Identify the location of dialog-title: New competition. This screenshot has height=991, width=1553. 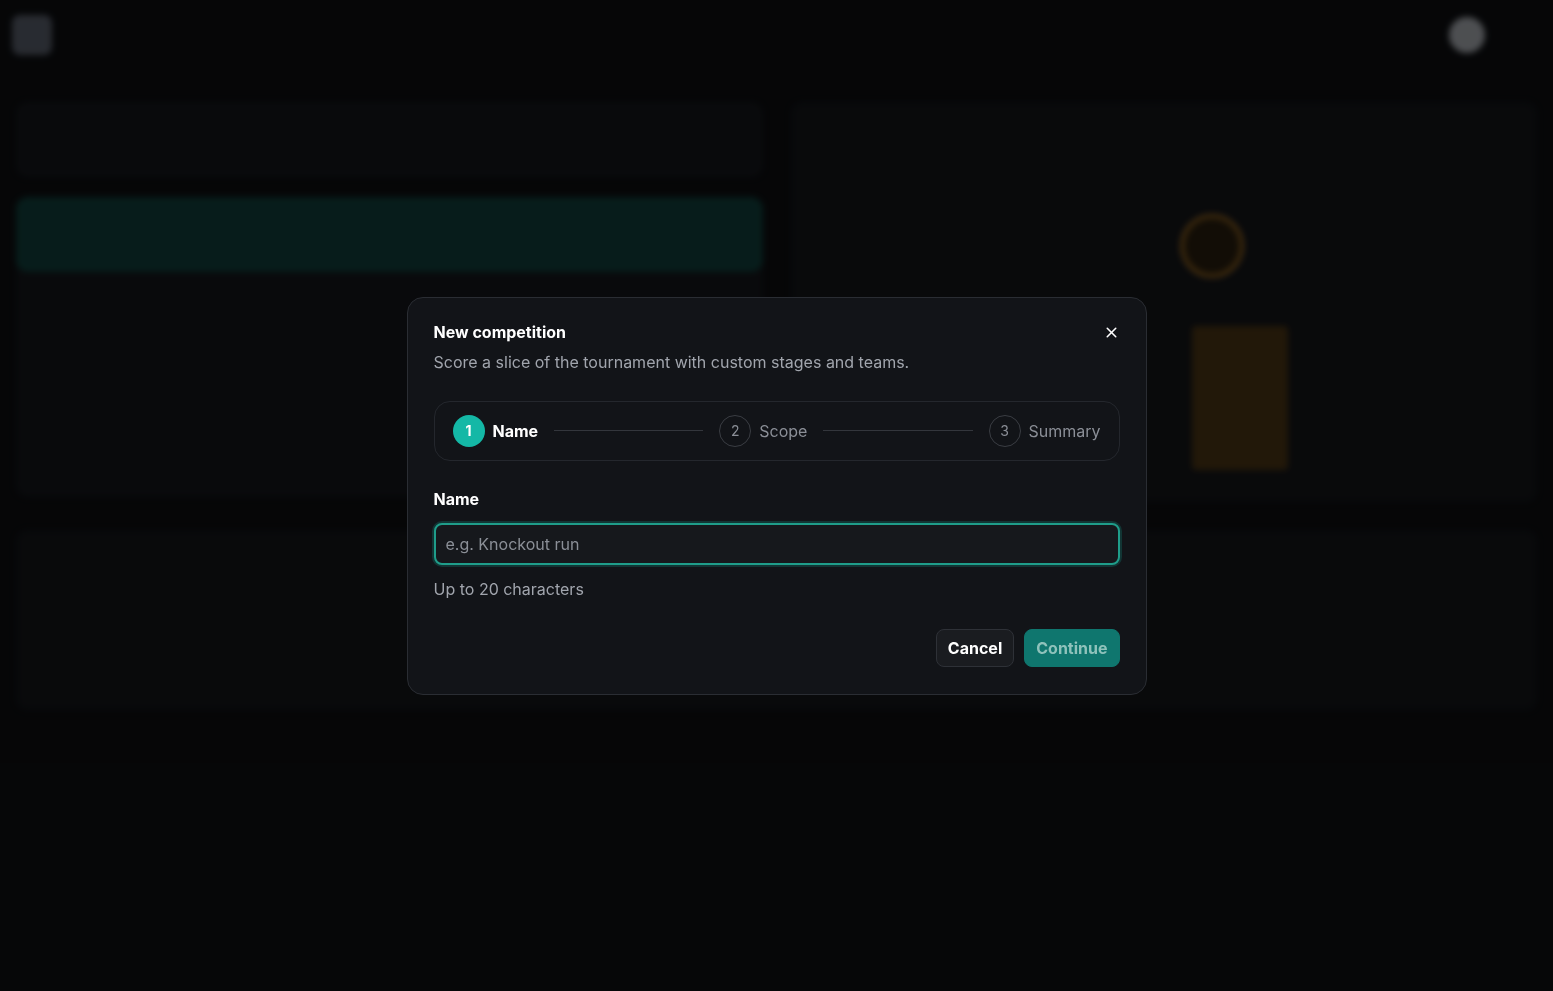
(499, 331).